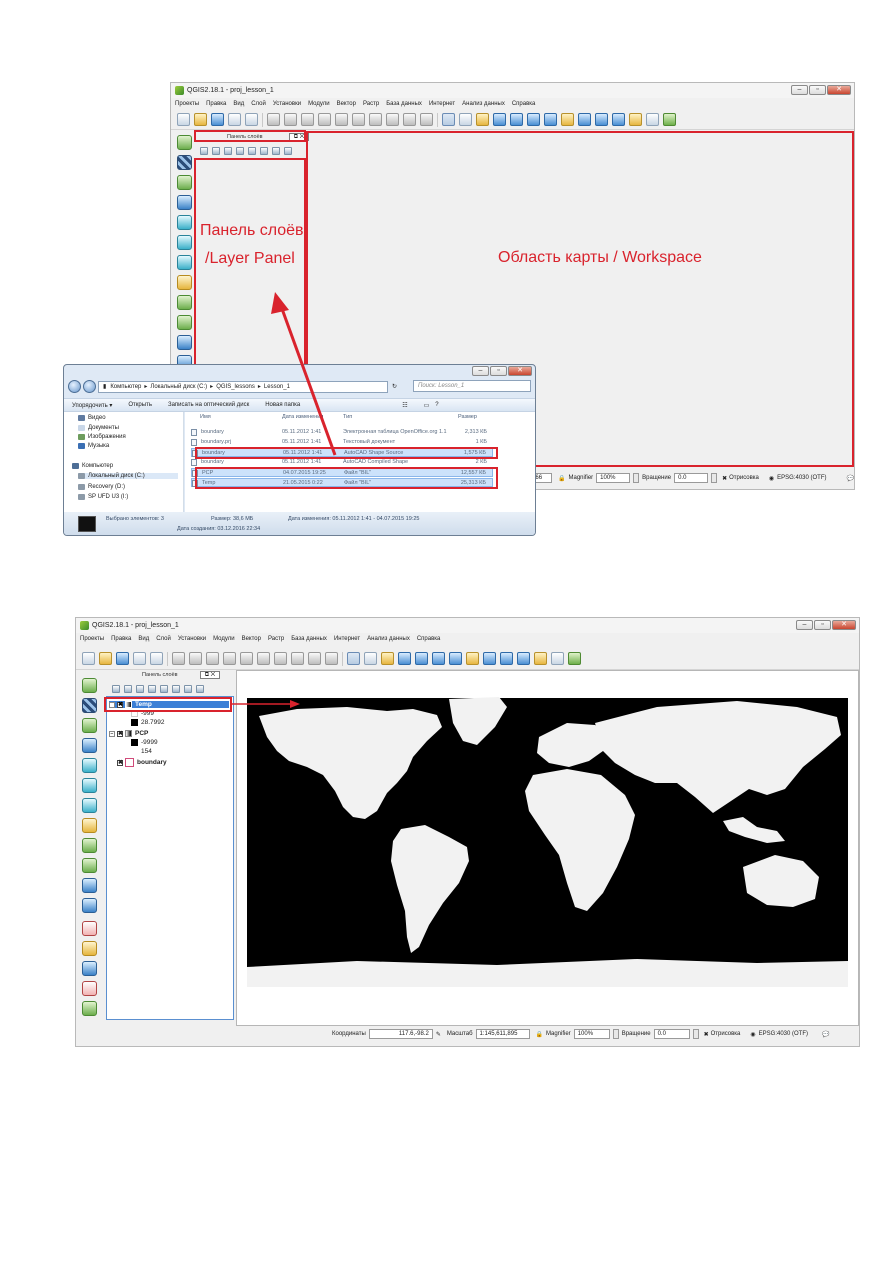  Describe the element at coordinates (804, 625) in the screenshot. I see `minimize-button: –` at that location.